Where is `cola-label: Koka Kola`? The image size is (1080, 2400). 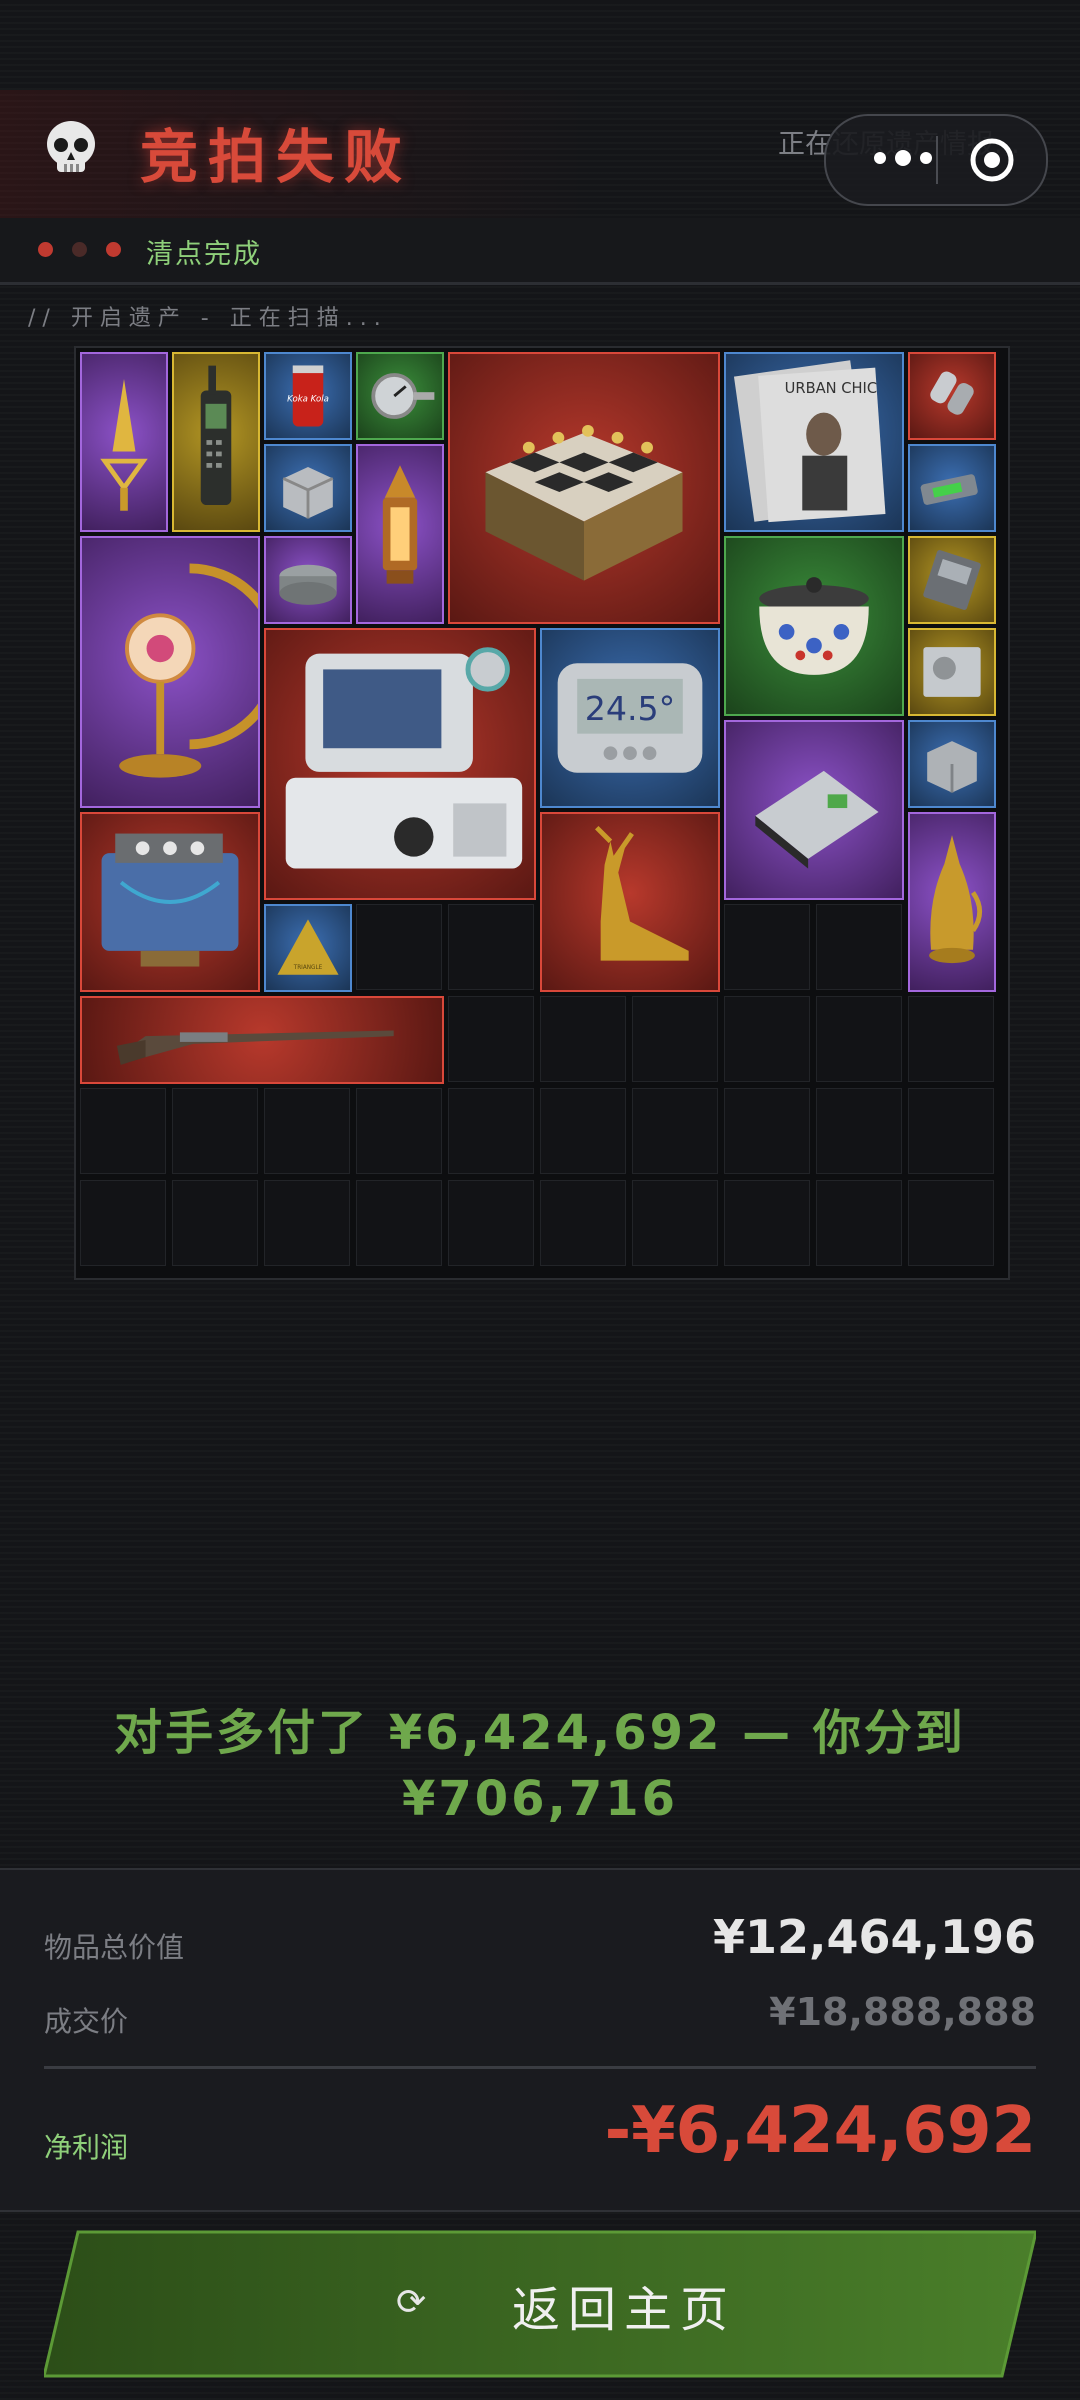 cola-label: Koka Kola is located at coordinates (308, 400).